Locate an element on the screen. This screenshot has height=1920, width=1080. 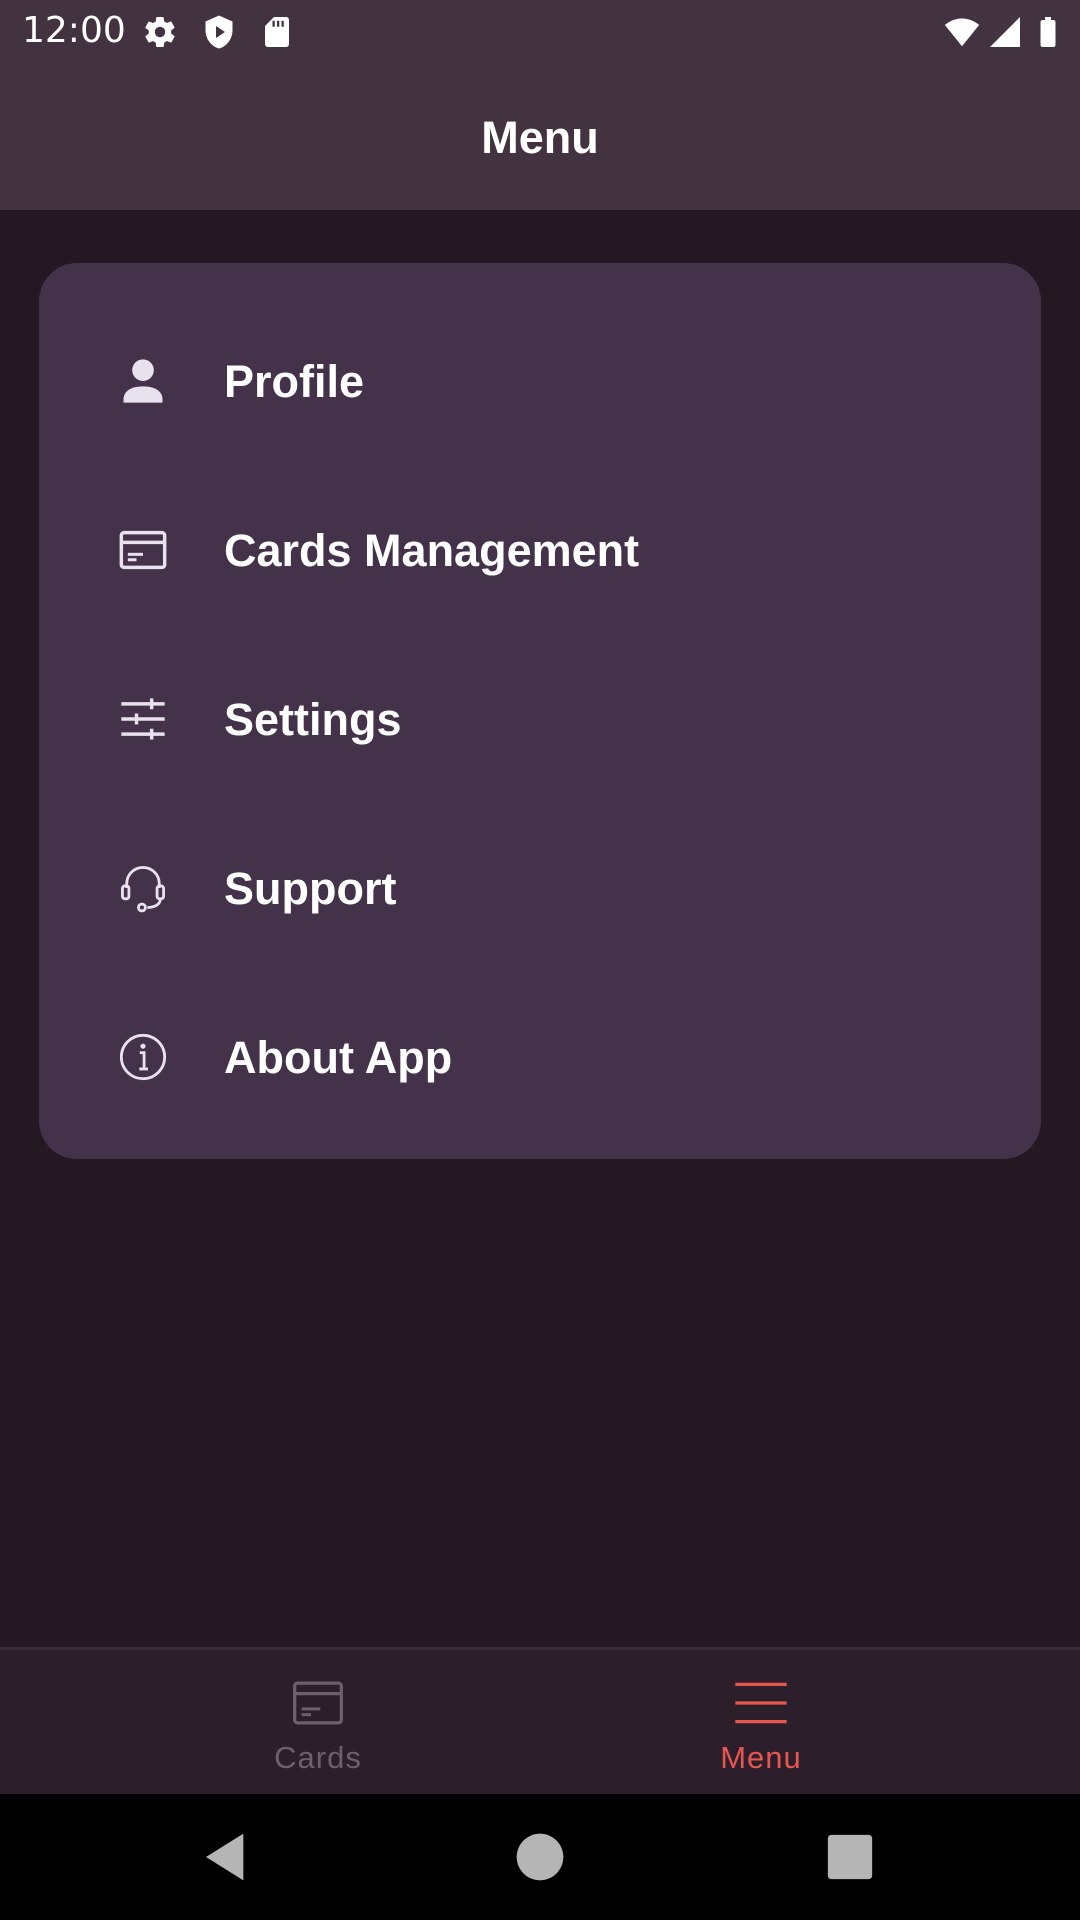
info-icon is located at coordinates (143, 1057).